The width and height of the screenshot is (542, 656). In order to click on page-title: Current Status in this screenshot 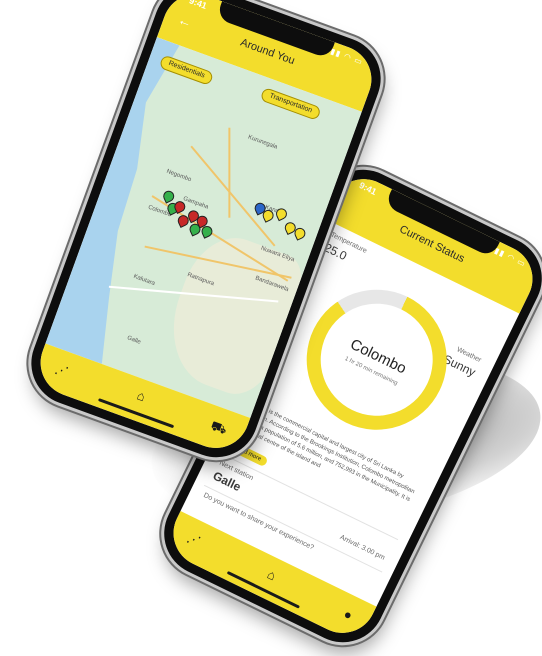, I will do `click(432, 244)`.